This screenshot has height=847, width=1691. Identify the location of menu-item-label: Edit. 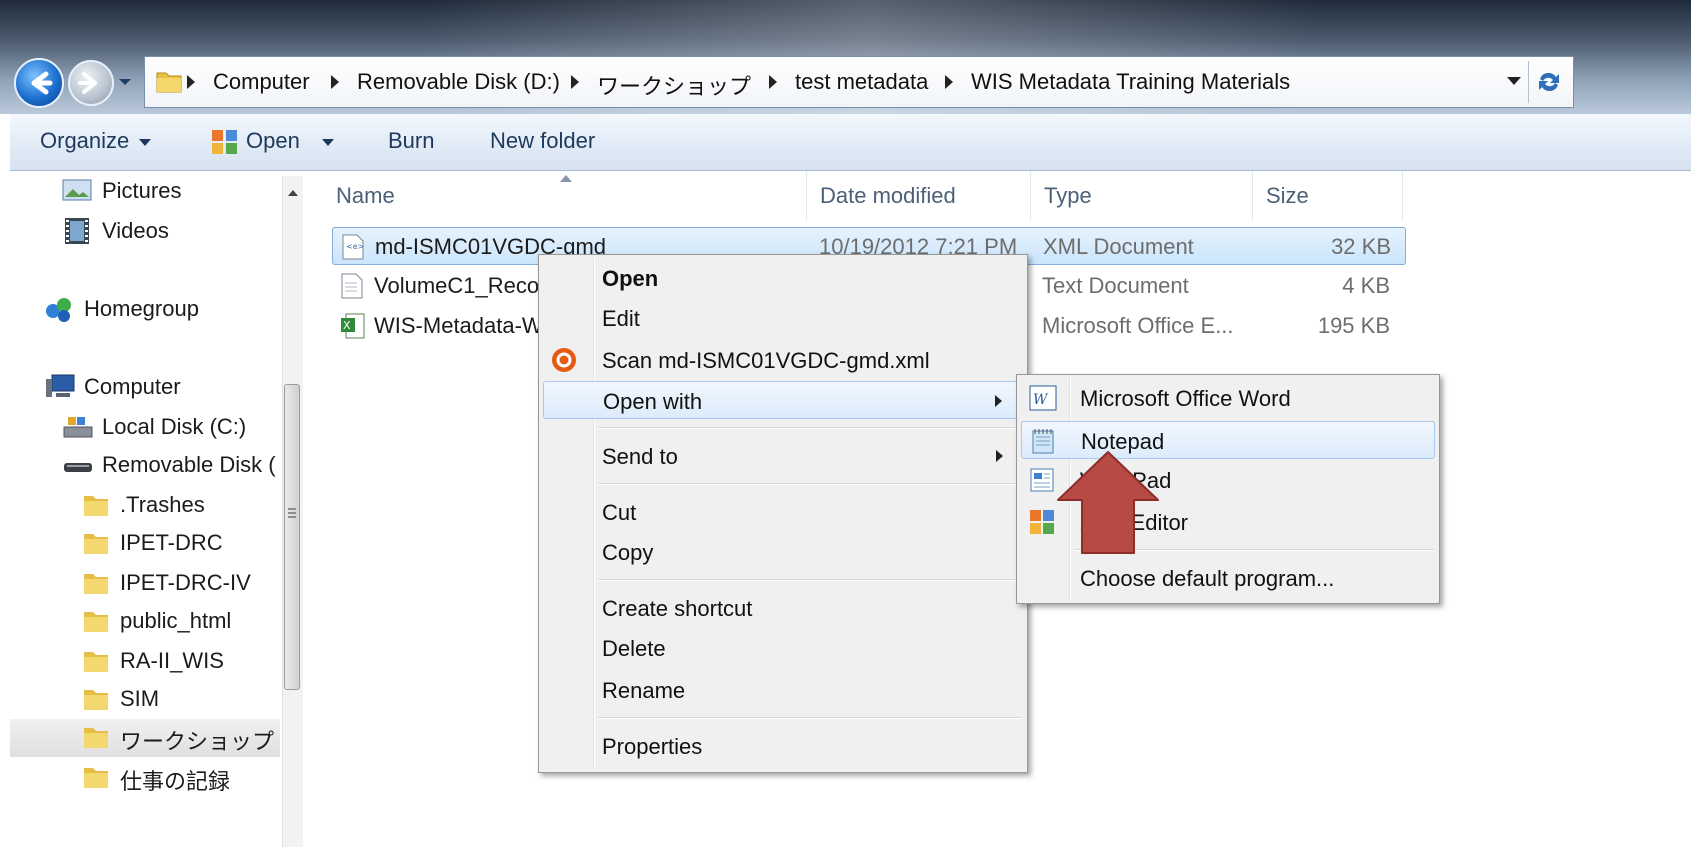
(621, 318).